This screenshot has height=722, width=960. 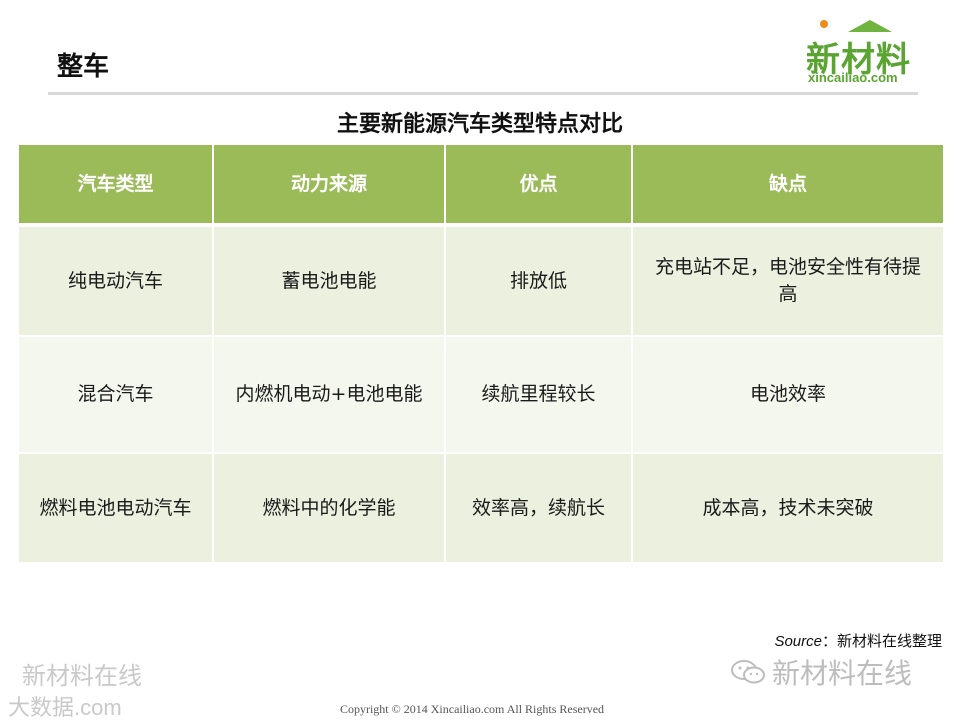 I want to click on table-header-row: 汽车类型 动力来源 优点 缺点, so click(x=481, y=186).